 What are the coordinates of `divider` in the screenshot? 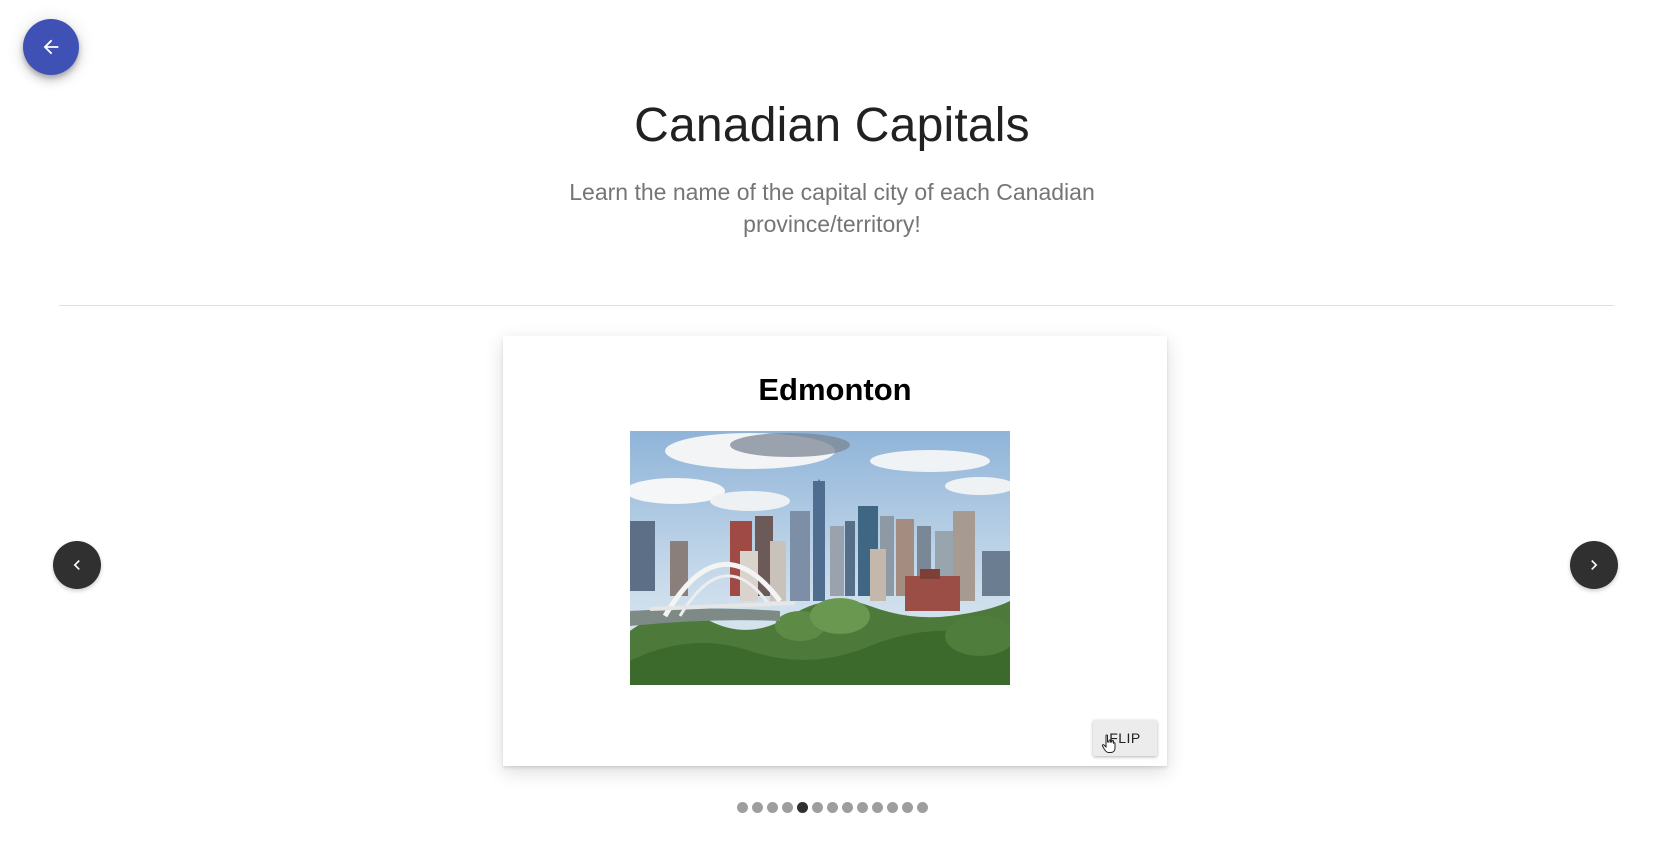 It's located at (836, 305).